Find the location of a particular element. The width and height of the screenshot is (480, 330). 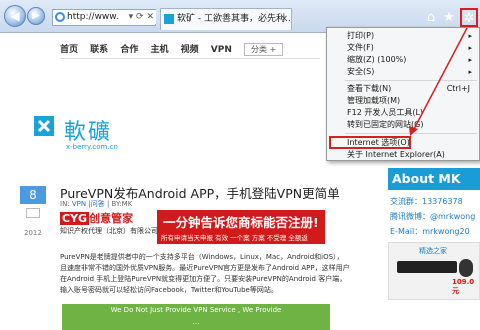

home-icon: ⌂ is located at coordinates (431, 18).